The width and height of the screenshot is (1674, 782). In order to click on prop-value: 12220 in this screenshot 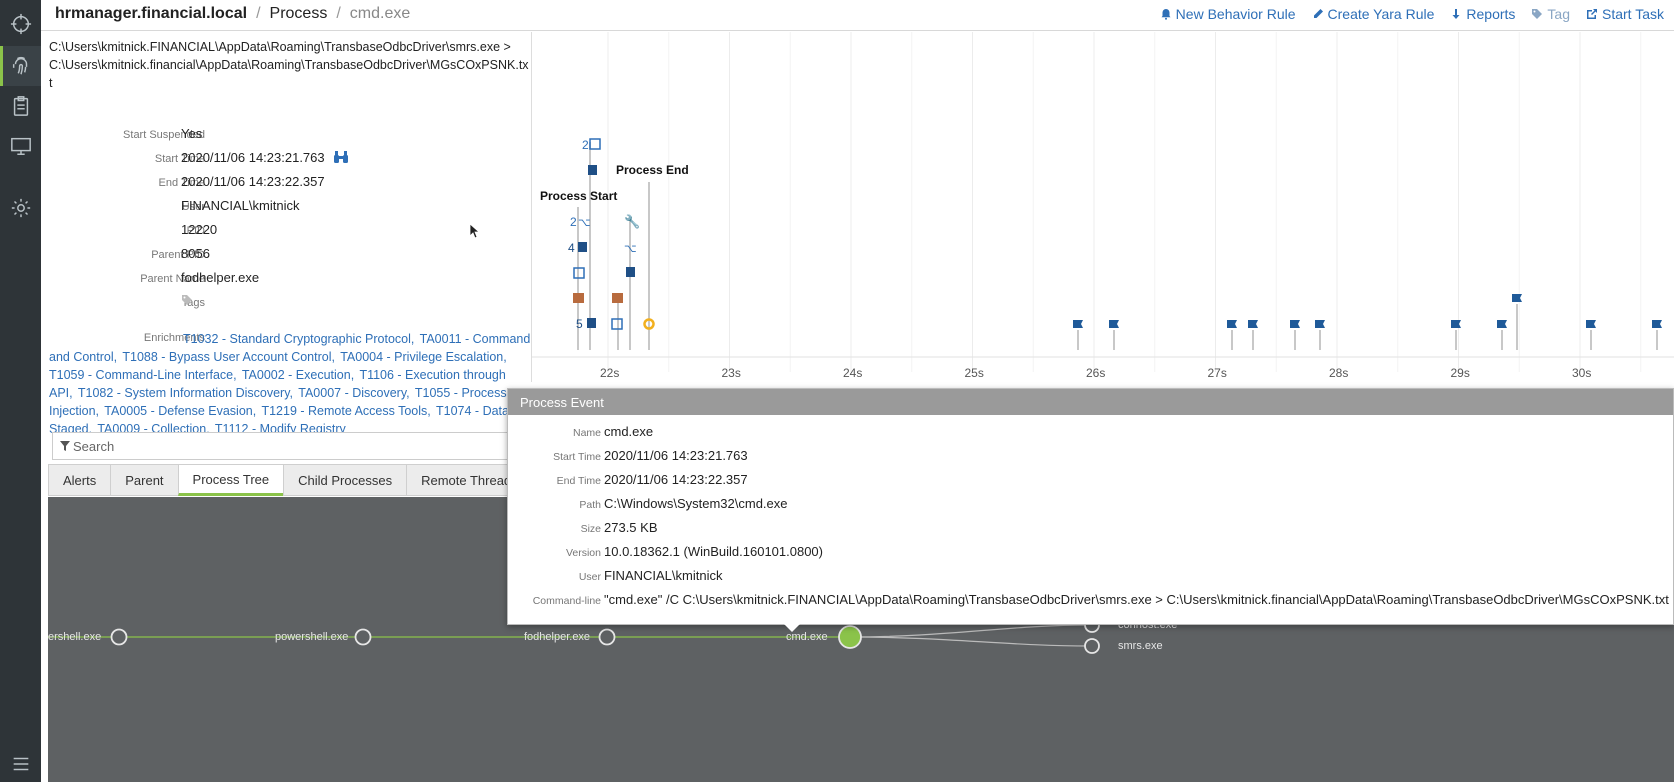, I will do `click(199, 229)`.